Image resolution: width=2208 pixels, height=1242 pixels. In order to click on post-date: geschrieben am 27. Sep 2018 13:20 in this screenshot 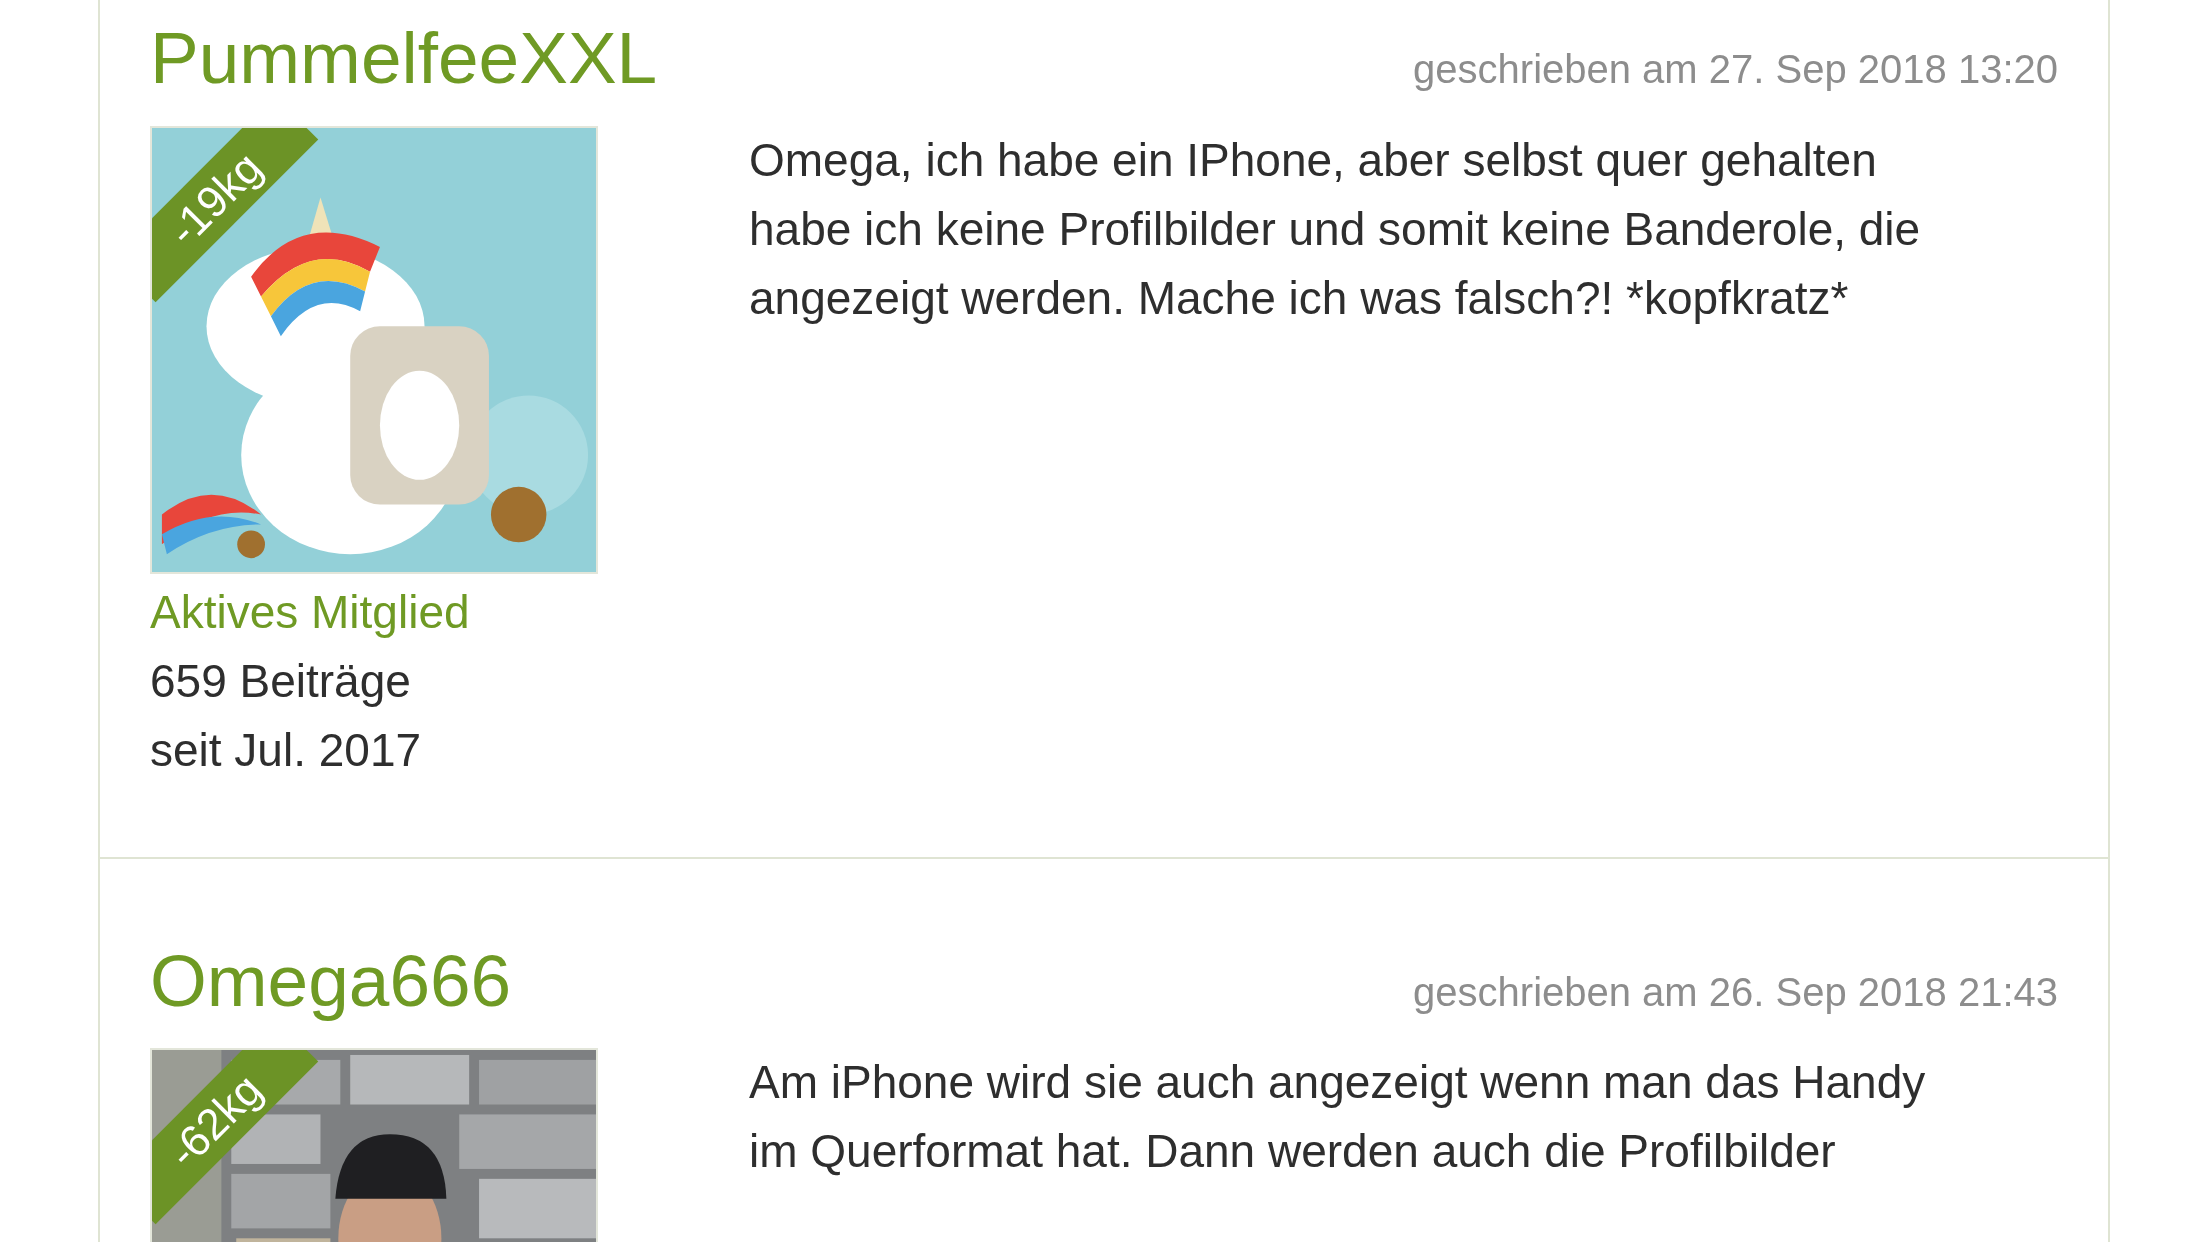, I will do `click(1735, 69)`.